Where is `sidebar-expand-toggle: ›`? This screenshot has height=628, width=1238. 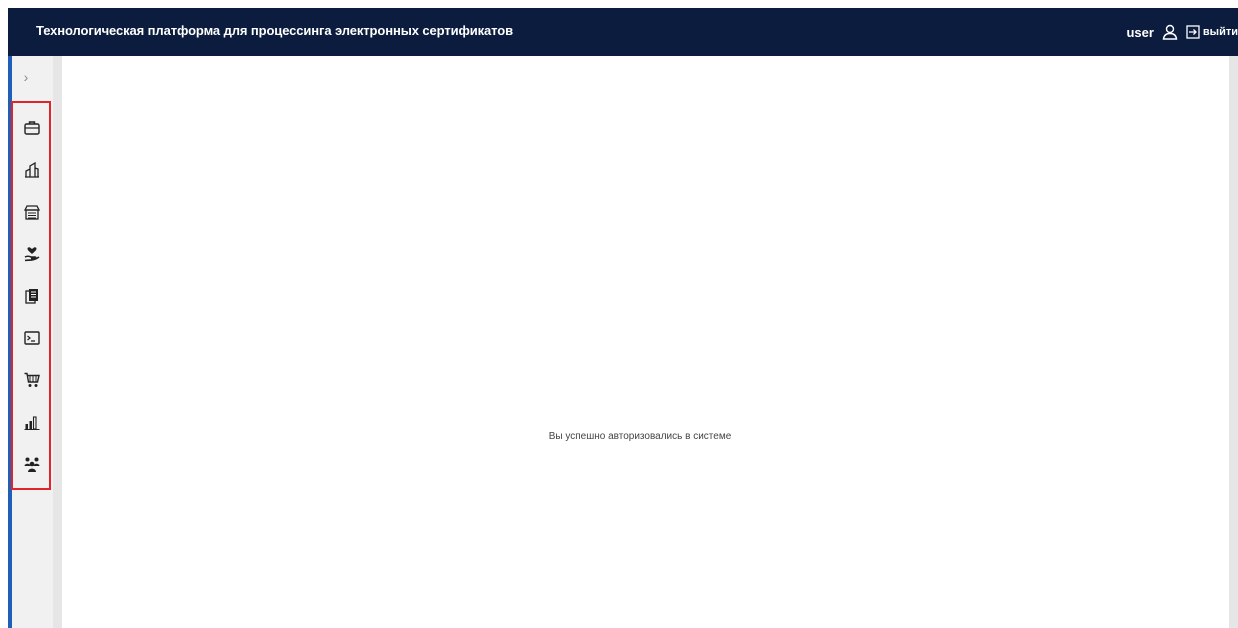 sidebar-expand-toggle: › is located at coordinates (26, 77).